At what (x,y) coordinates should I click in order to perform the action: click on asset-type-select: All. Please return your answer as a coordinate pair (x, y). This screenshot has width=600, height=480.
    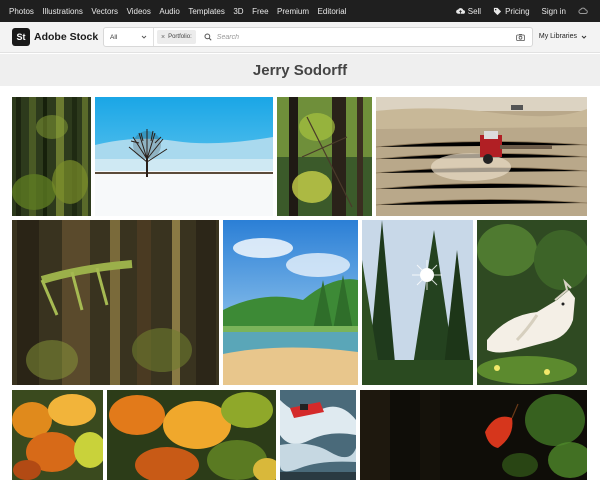
    Looking at the image, I should click on (129, 37).